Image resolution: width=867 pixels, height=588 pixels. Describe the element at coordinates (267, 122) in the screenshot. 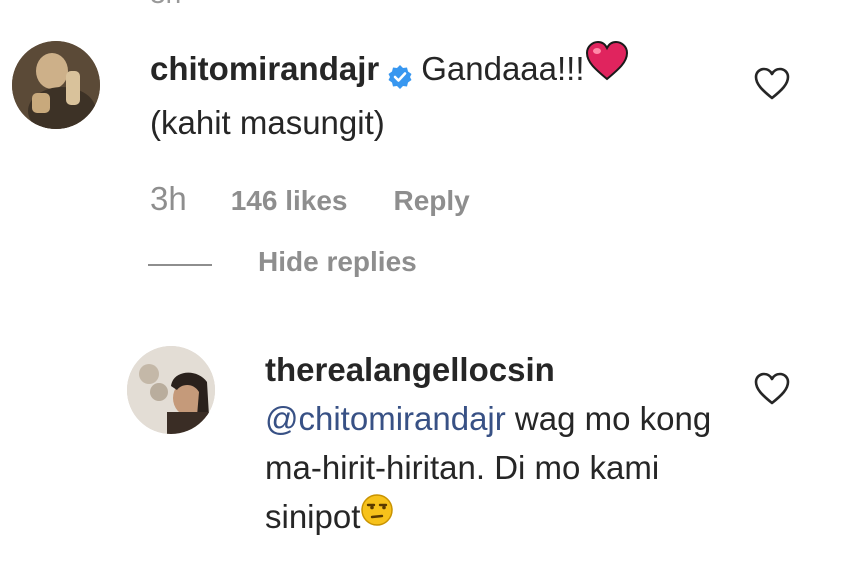

I see `comment-text-line2: (kahit masungit)` at that location.